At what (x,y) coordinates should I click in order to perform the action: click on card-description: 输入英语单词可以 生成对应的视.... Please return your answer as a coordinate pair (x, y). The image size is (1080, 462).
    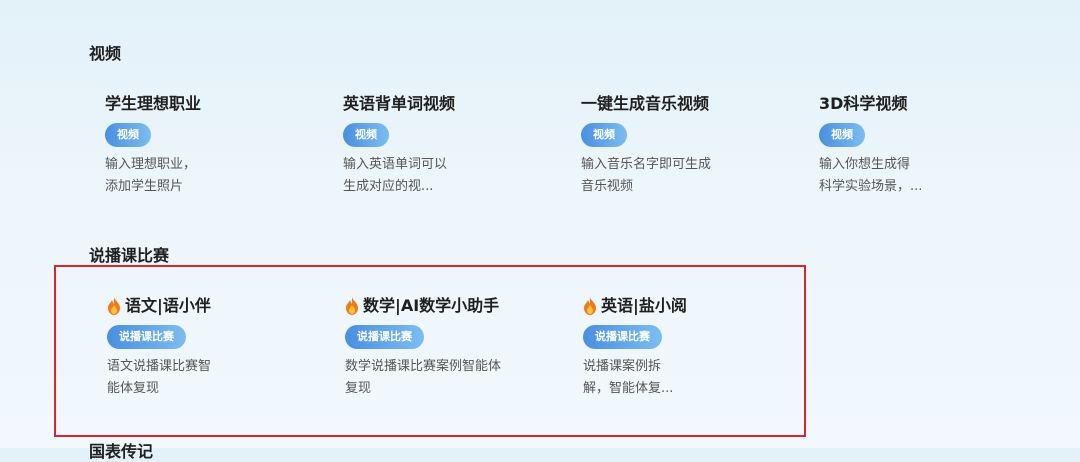
    Looking at the image, I should click on (395, 175).